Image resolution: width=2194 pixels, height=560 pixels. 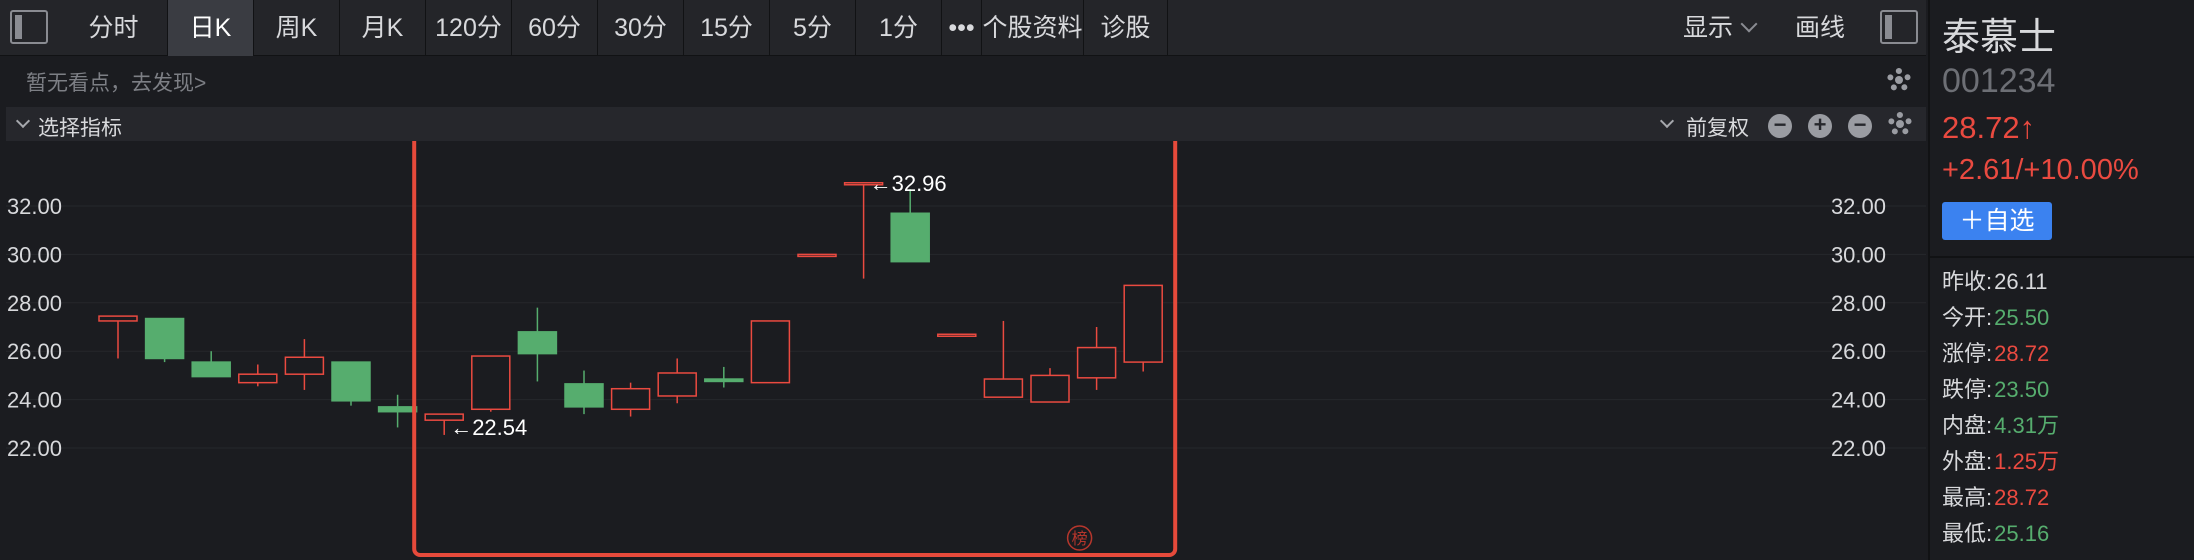 What do you see at coordinates (1989, 127) in the screenshot?
I see `stock-price: 28.72↑` at bounding box center [1989, 127].